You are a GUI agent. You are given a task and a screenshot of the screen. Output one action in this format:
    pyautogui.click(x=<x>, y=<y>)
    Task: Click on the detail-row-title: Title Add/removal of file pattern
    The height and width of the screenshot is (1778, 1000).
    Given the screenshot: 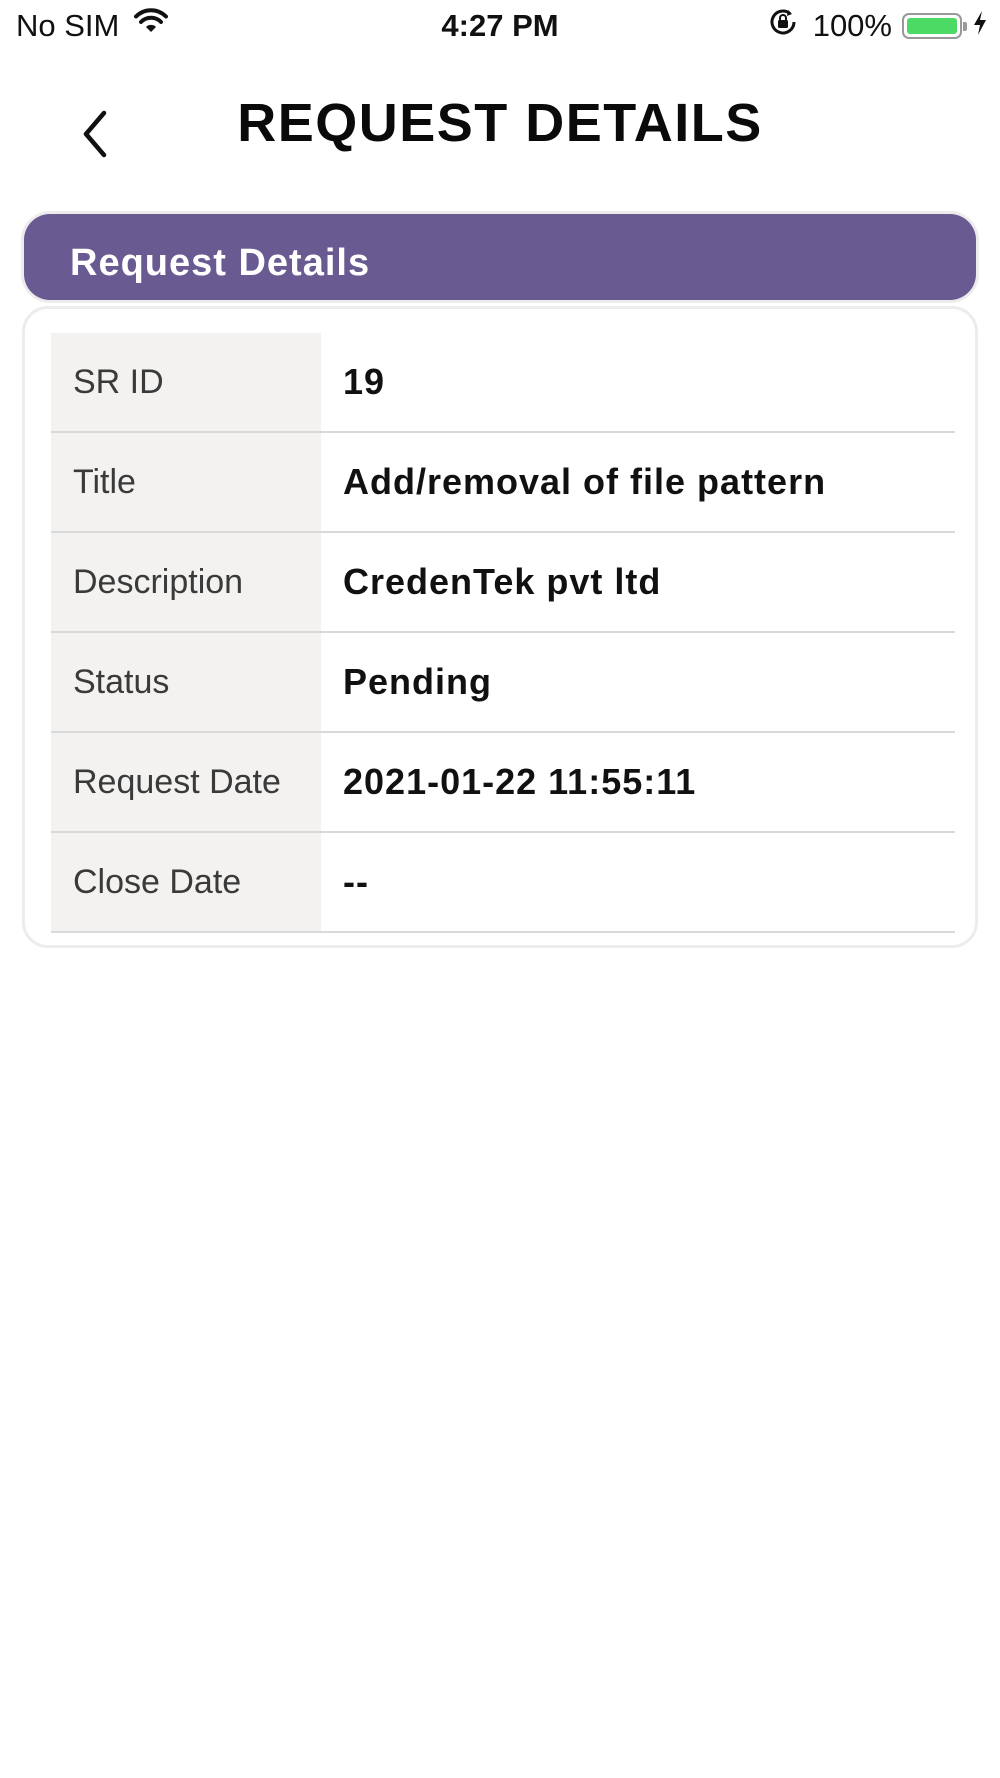 What is the action you would take?
    pyautogui.click(x=503, y=483)
    